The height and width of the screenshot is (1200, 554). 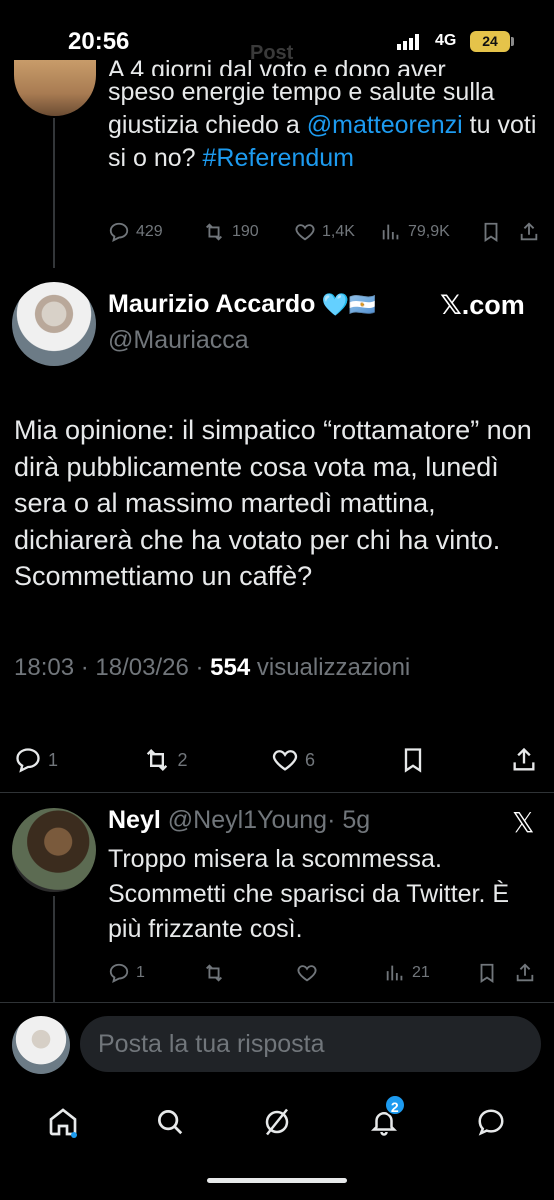 I want to click on notifications-badge: 2, so click(x=394, y=1105).